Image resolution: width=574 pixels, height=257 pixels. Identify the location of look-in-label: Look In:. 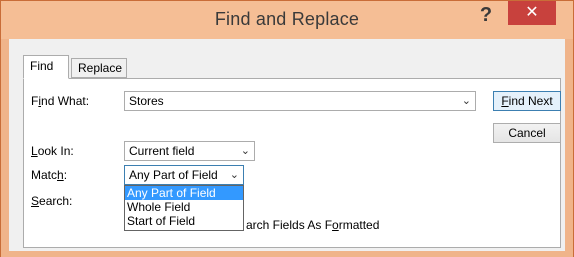
(52, 151).